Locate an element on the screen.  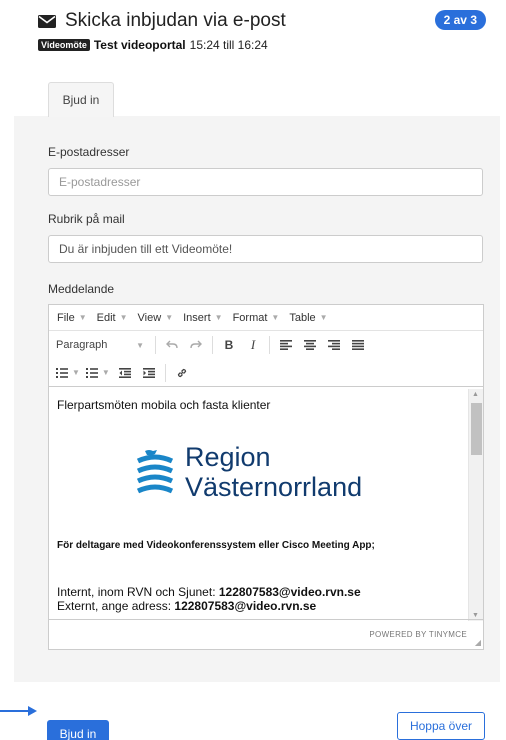
step-badge: 2 av 3 is located at coordinates (460, 20).